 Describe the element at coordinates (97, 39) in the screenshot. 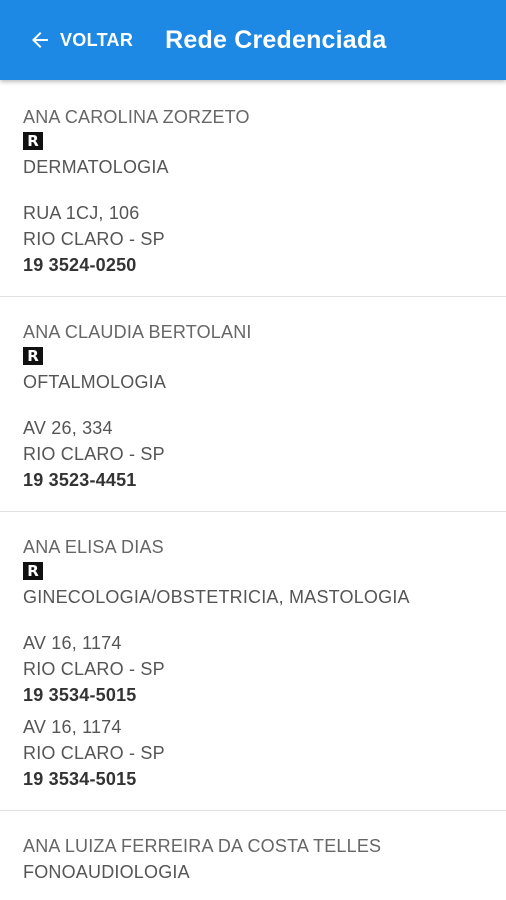

I see `back-button-label: VOLTAR` at that location.